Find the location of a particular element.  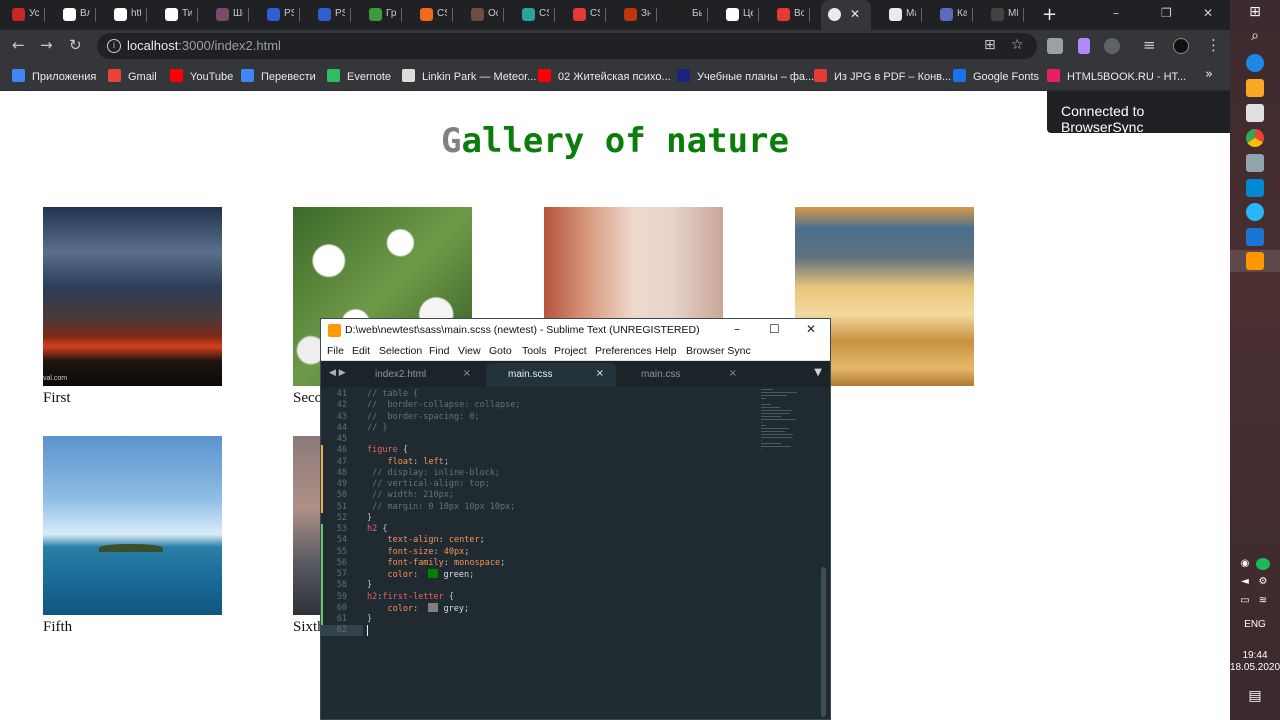

mail-icon is located at coordinates (1255, 188).